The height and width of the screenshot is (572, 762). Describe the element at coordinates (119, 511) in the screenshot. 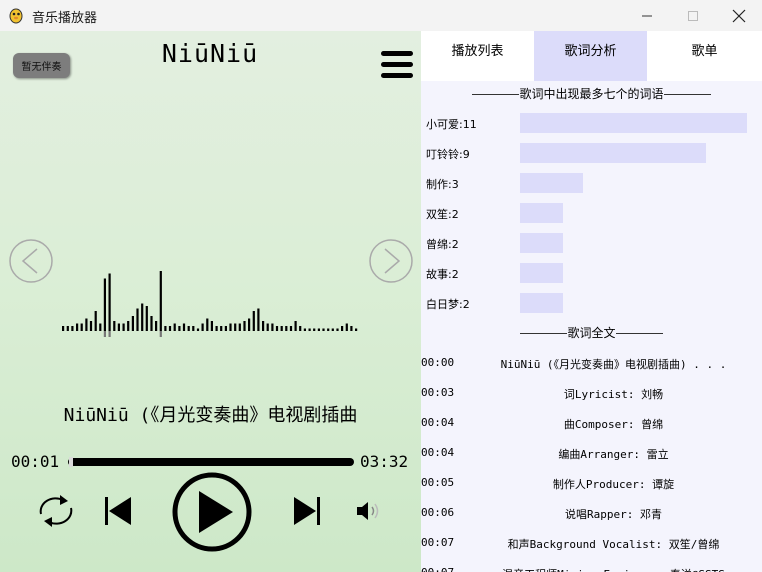

I see `skip-previous-icon` at that location.